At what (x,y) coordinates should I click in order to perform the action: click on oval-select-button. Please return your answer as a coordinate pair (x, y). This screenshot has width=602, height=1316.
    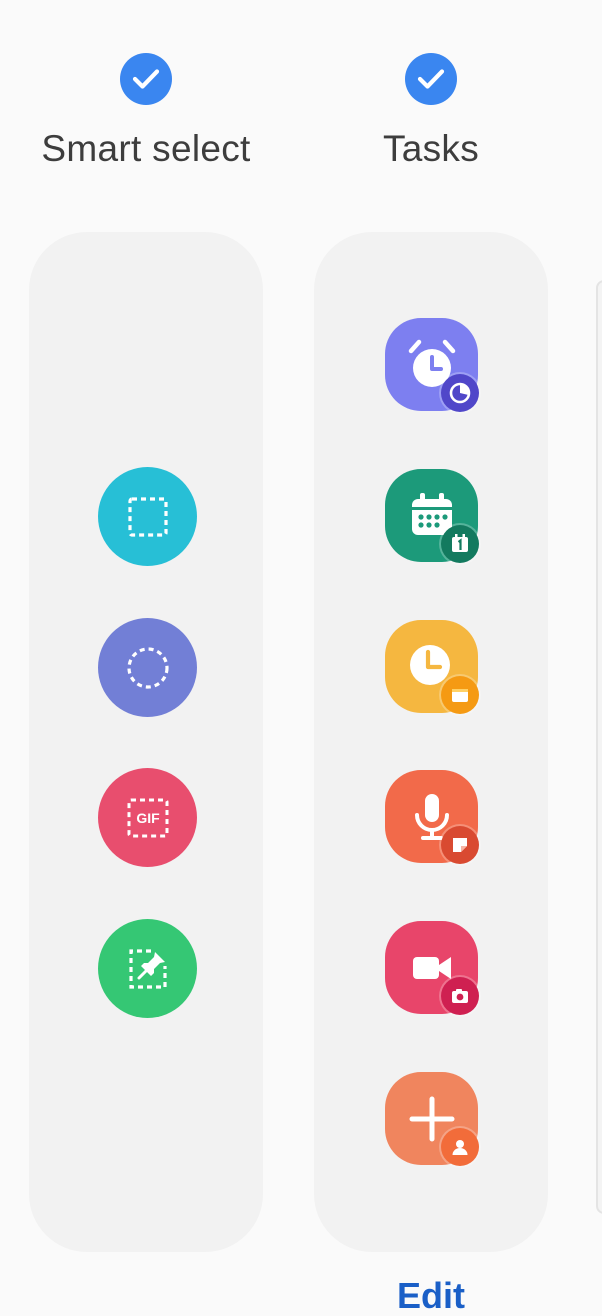
    Looking at the image, I should click on (147, 667).